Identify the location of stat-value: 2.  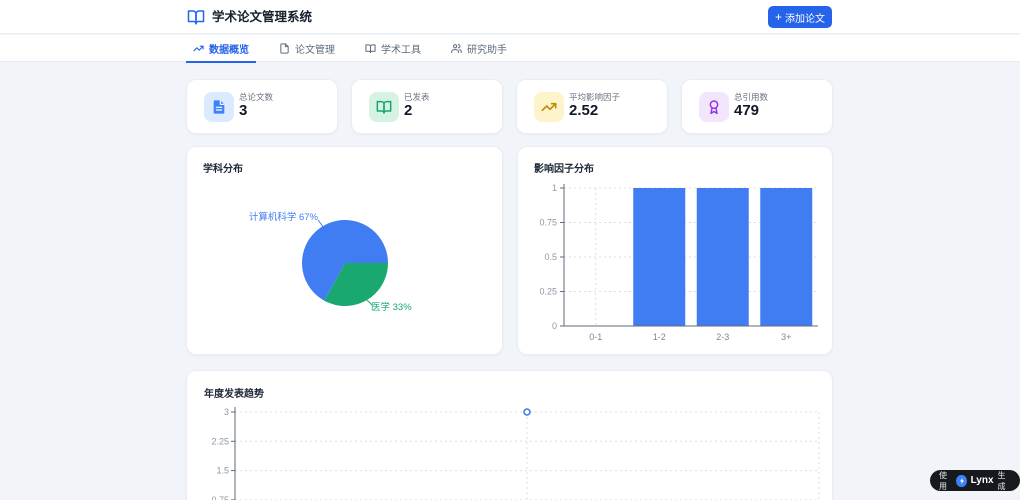
(408, 110).